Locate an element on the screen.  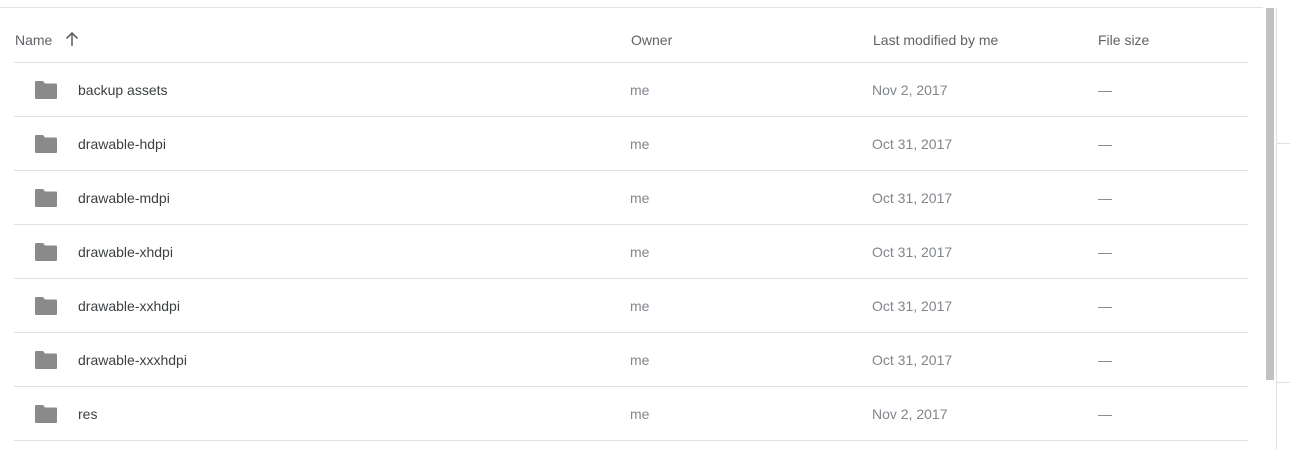
table-row: backup assets me Nov 2, 2017 — is located at coordinates (631, 90).